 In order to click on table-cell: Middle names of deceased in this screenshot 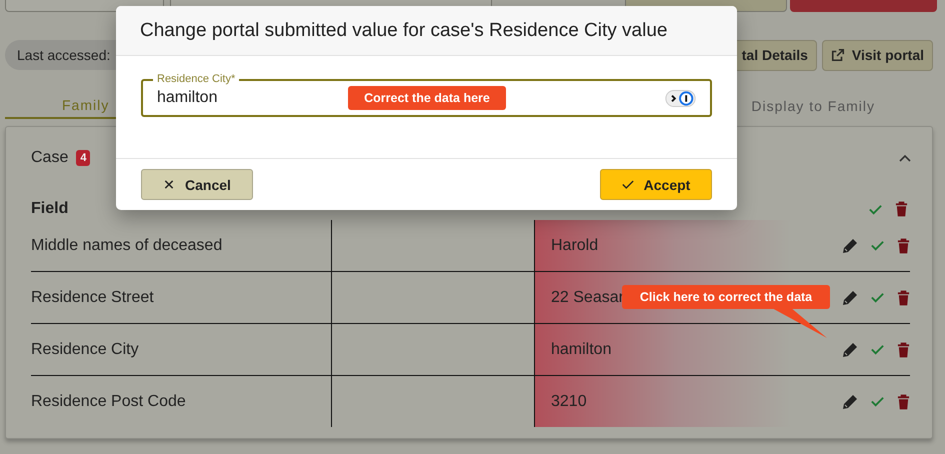, I will do `click(181, 245)`.